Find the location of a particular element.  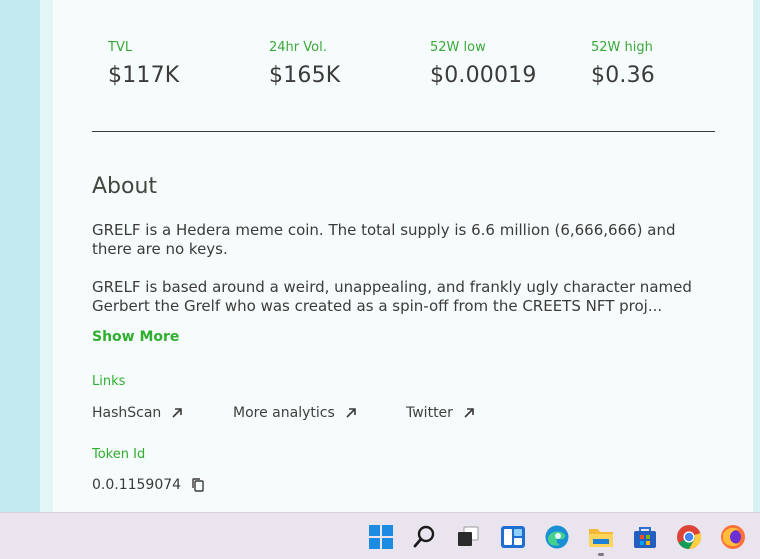

active-app-indicator is located at coordinates (601, 554).